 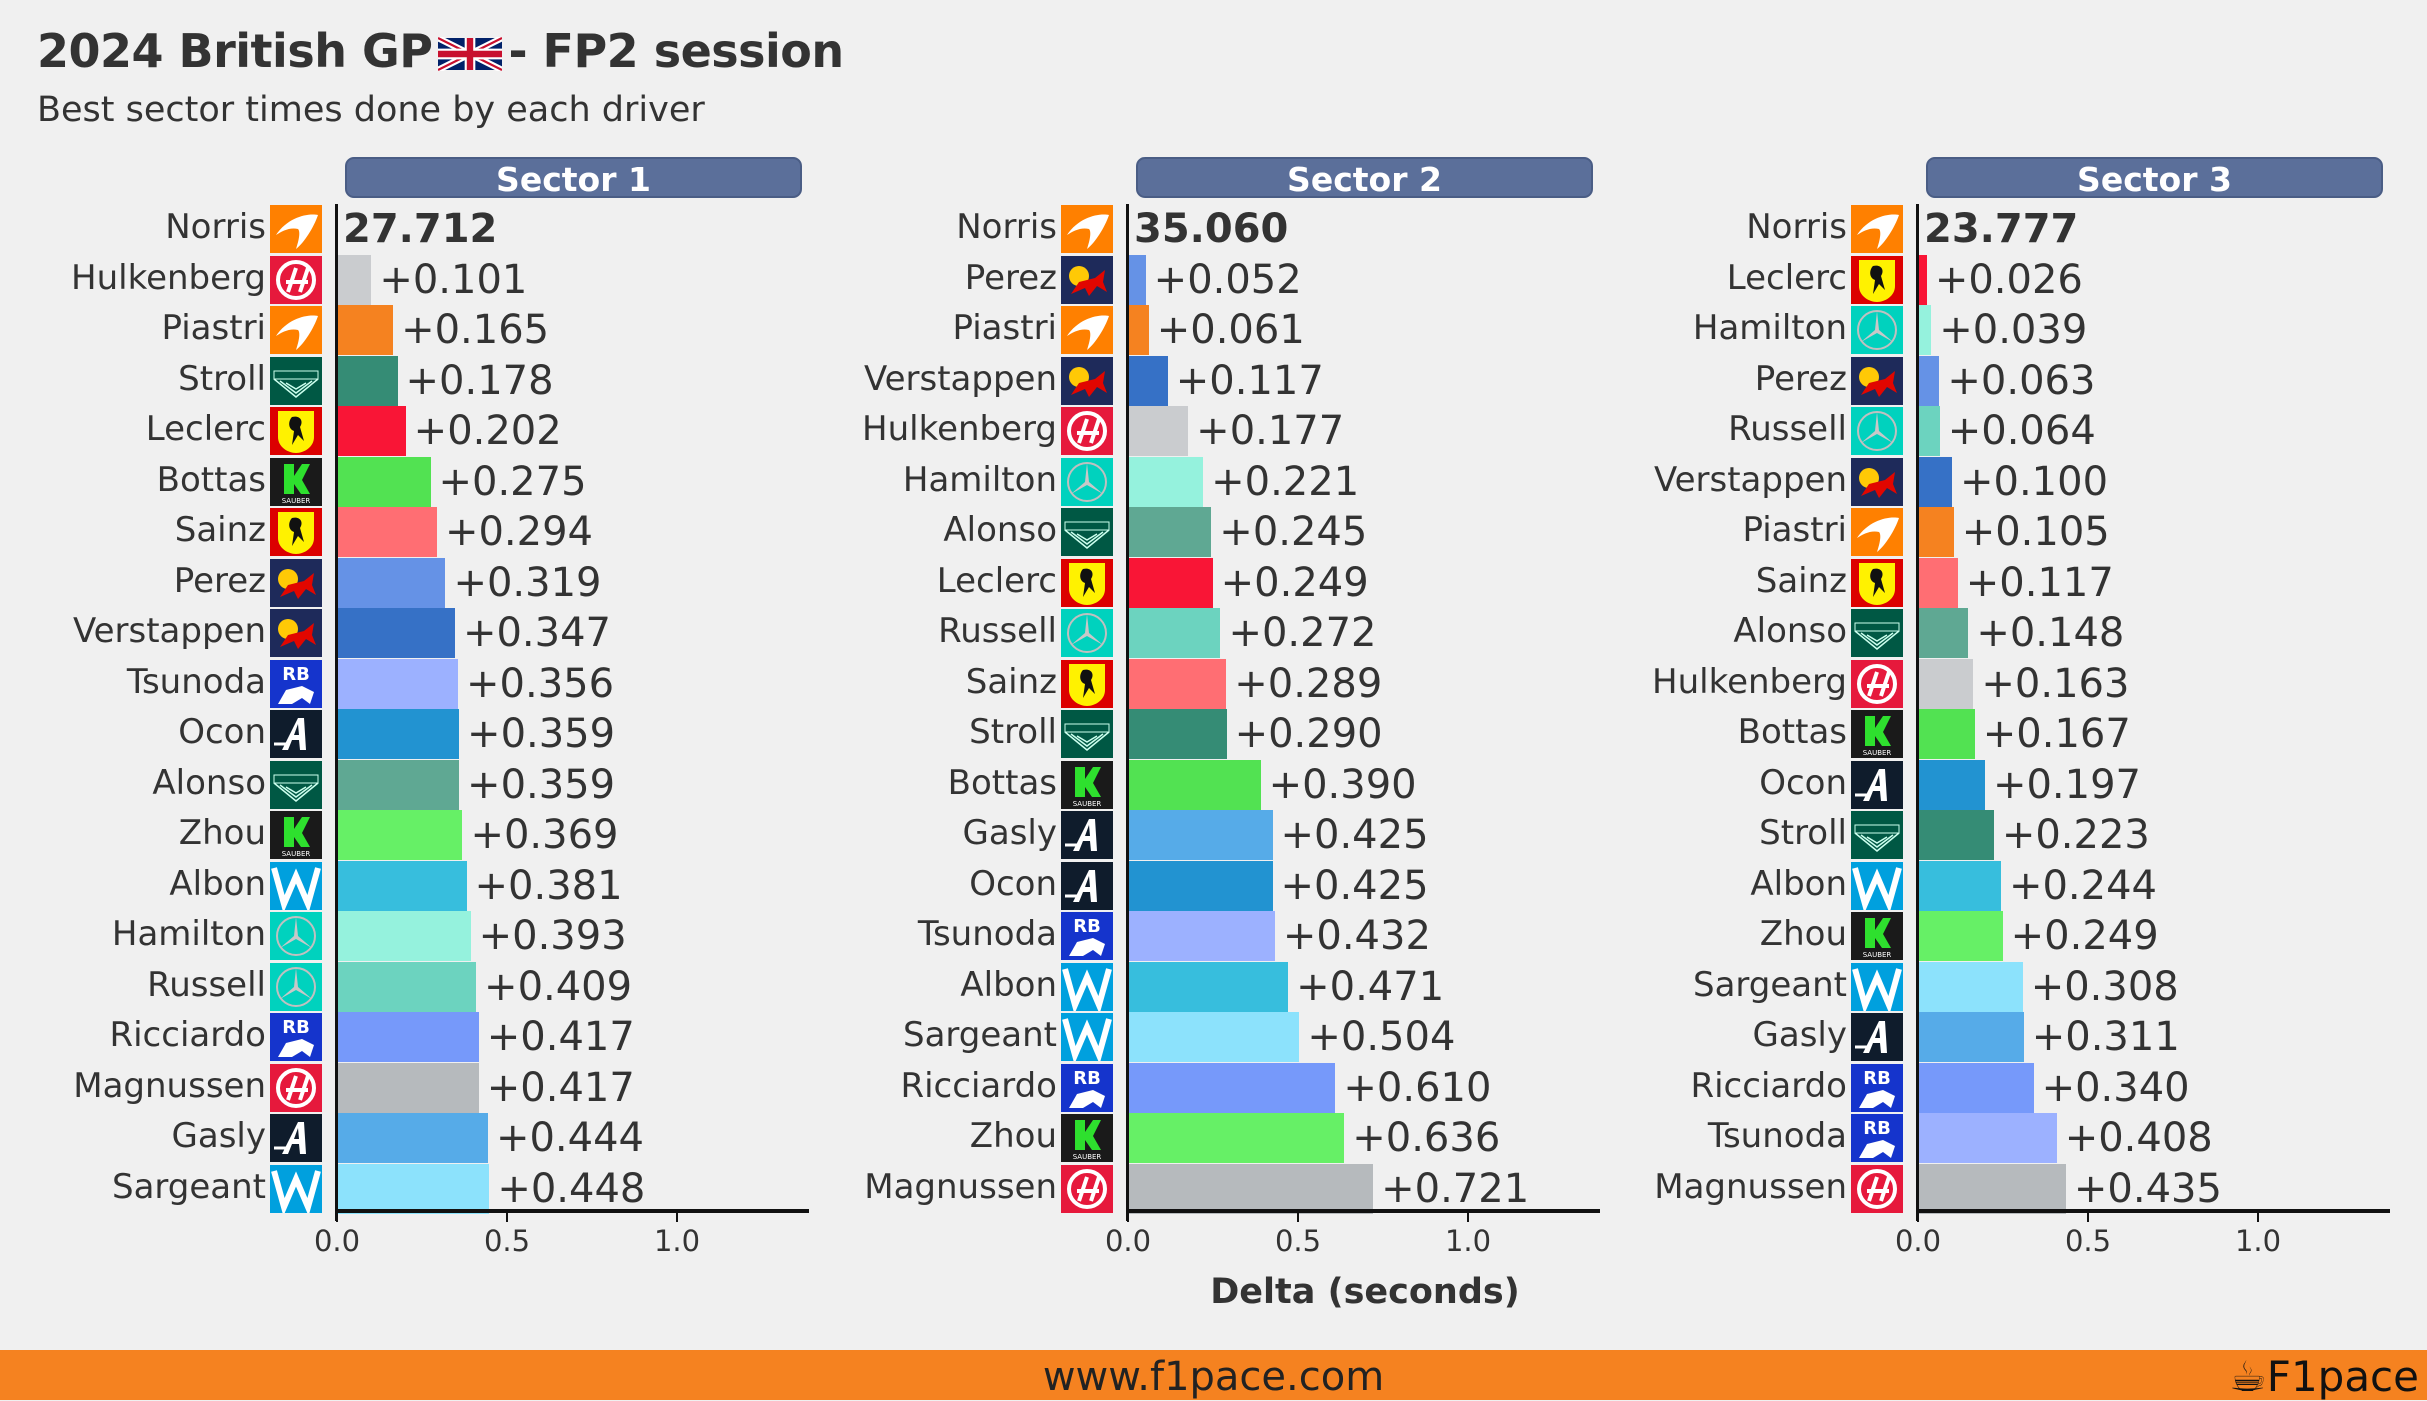 I want to click on delta-label: +0.167, so click(x=2056, y=734).